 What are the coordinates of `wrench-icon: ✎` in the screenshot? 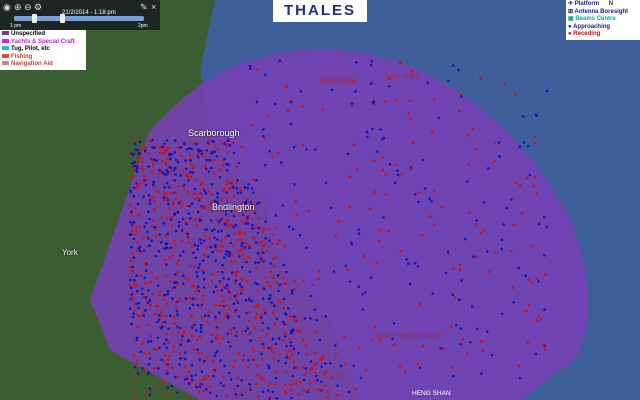 It's located at (144, 7).